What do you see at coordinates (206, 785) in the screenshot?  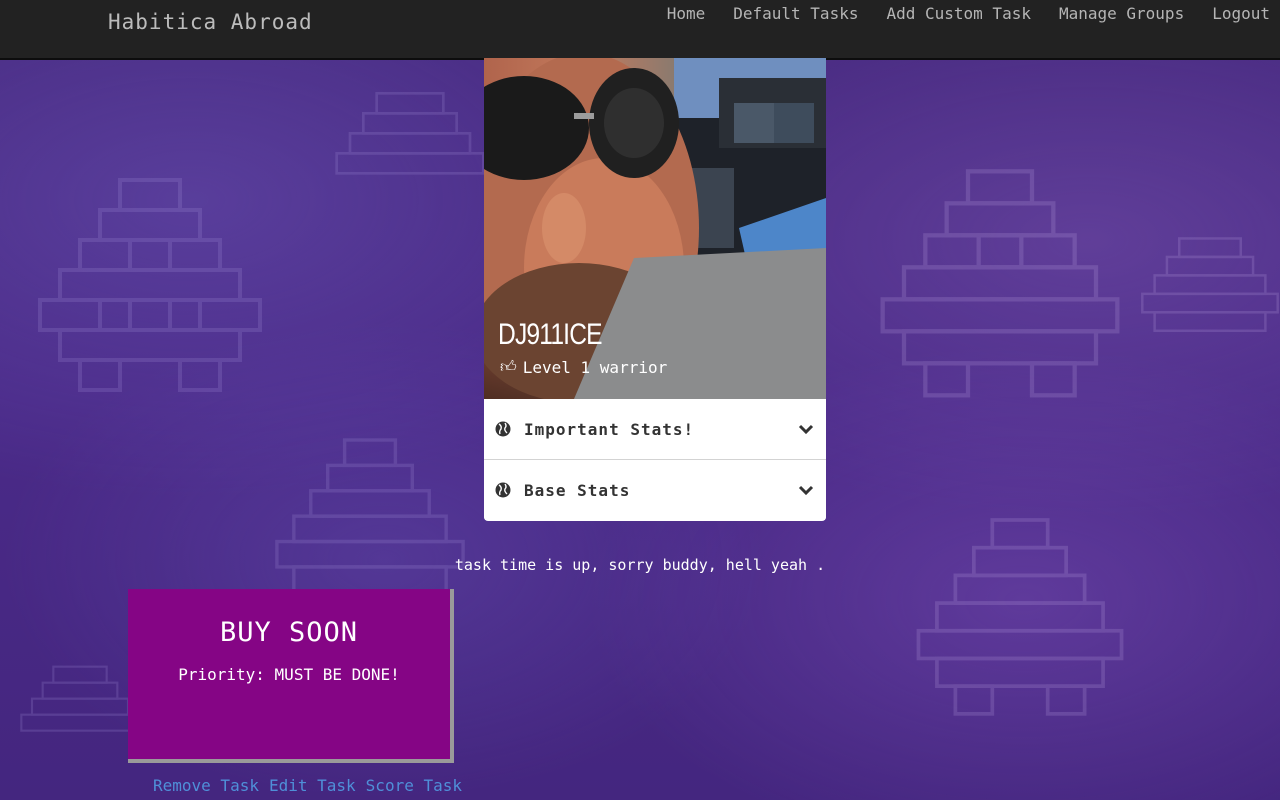 I see `remove-task-link: Remove Task` at bounding box center [206, 785].